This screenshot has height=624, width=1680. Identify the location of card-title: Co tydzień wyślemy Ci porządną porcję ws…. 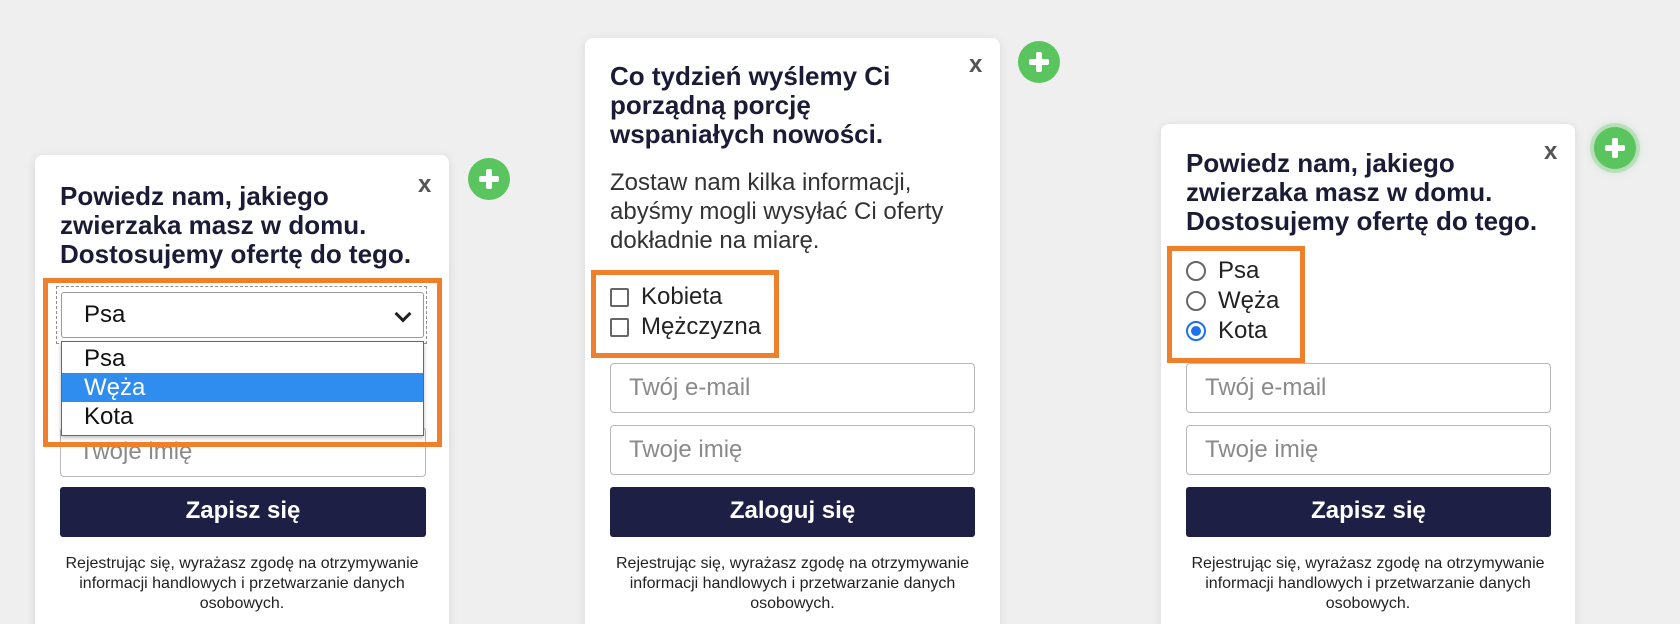
(750, 105).